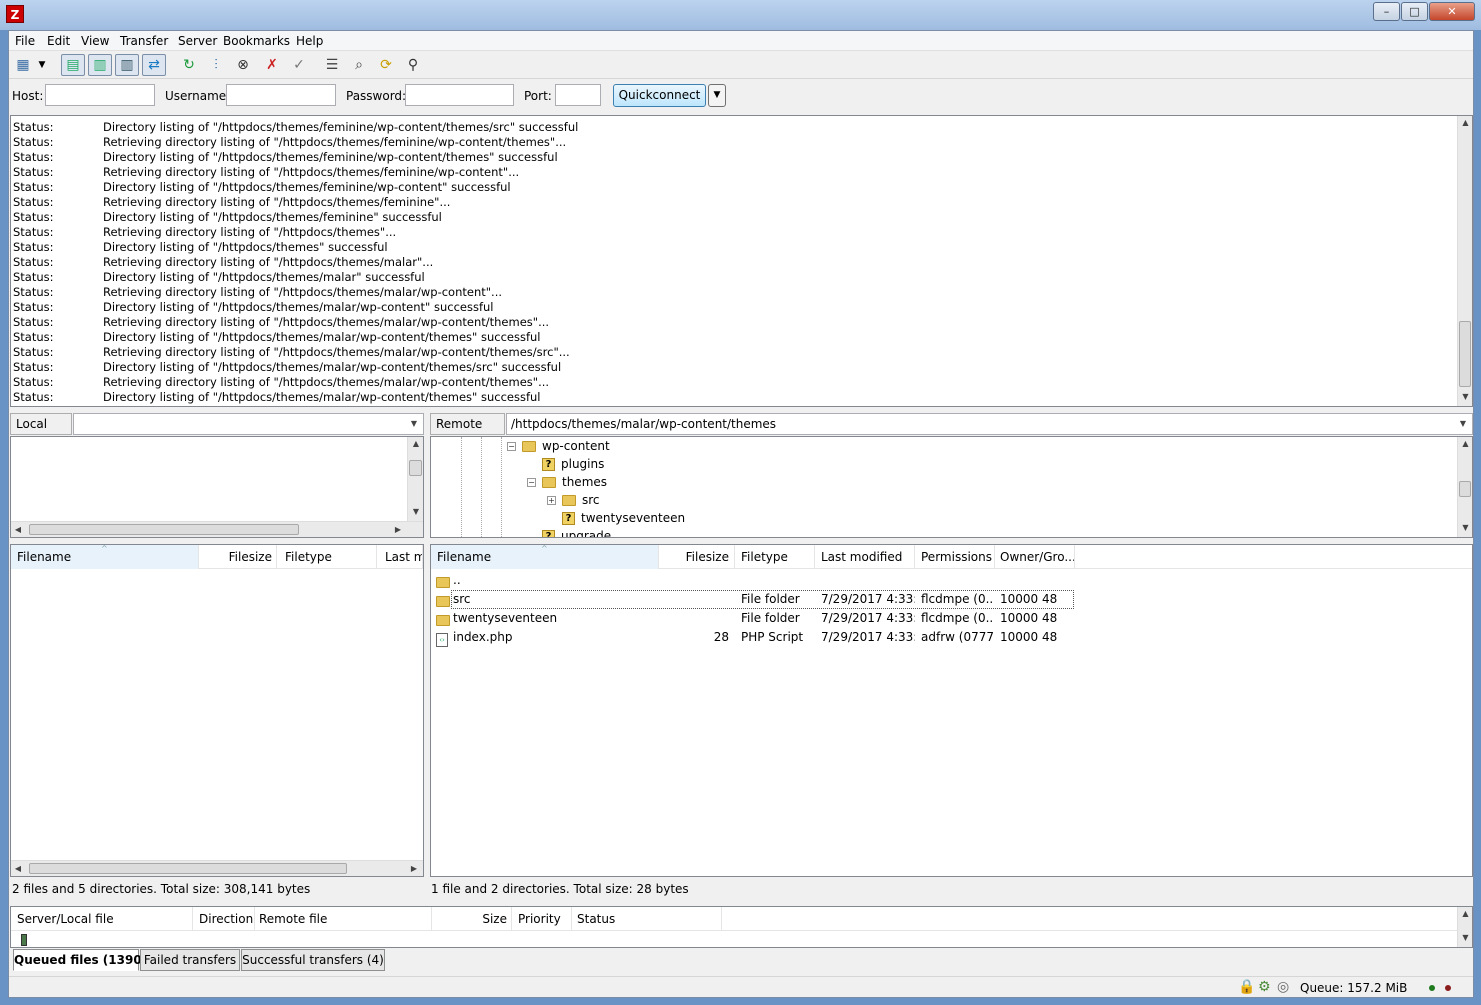 The image size is (1481, 1005). Describe the element at coordinates (415, 468) in the screenshot. I see `local-tree-scroll-thumb` at that location.